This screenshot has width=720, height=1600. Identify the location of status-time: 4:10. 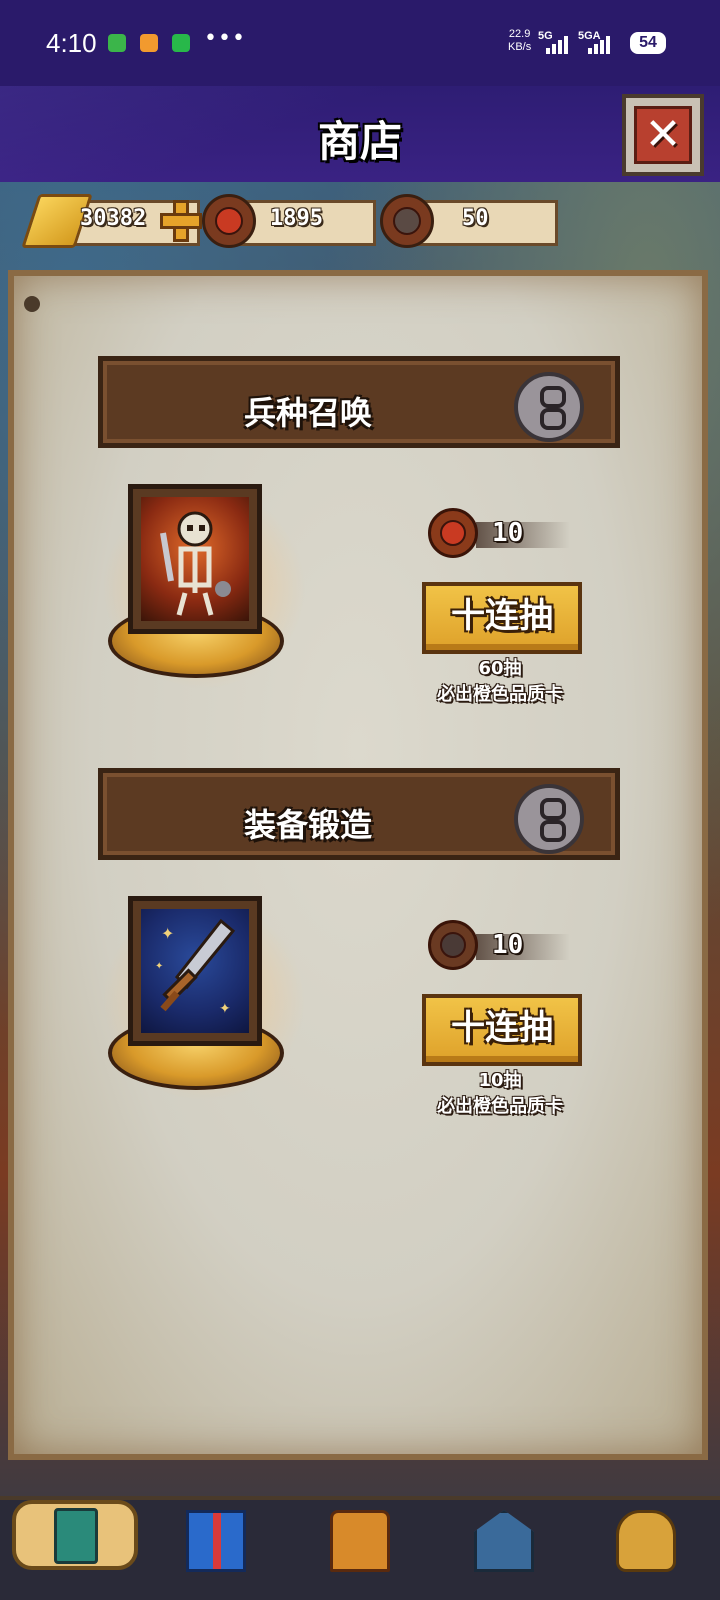
(71, 43).